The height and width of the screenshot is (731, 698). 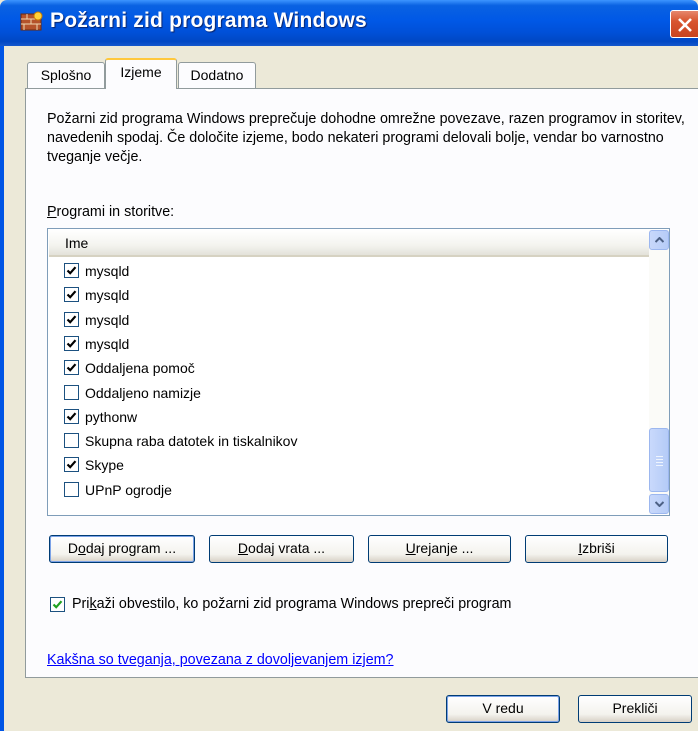 I want to click on window-frame-left, so click(x=2, y=388).